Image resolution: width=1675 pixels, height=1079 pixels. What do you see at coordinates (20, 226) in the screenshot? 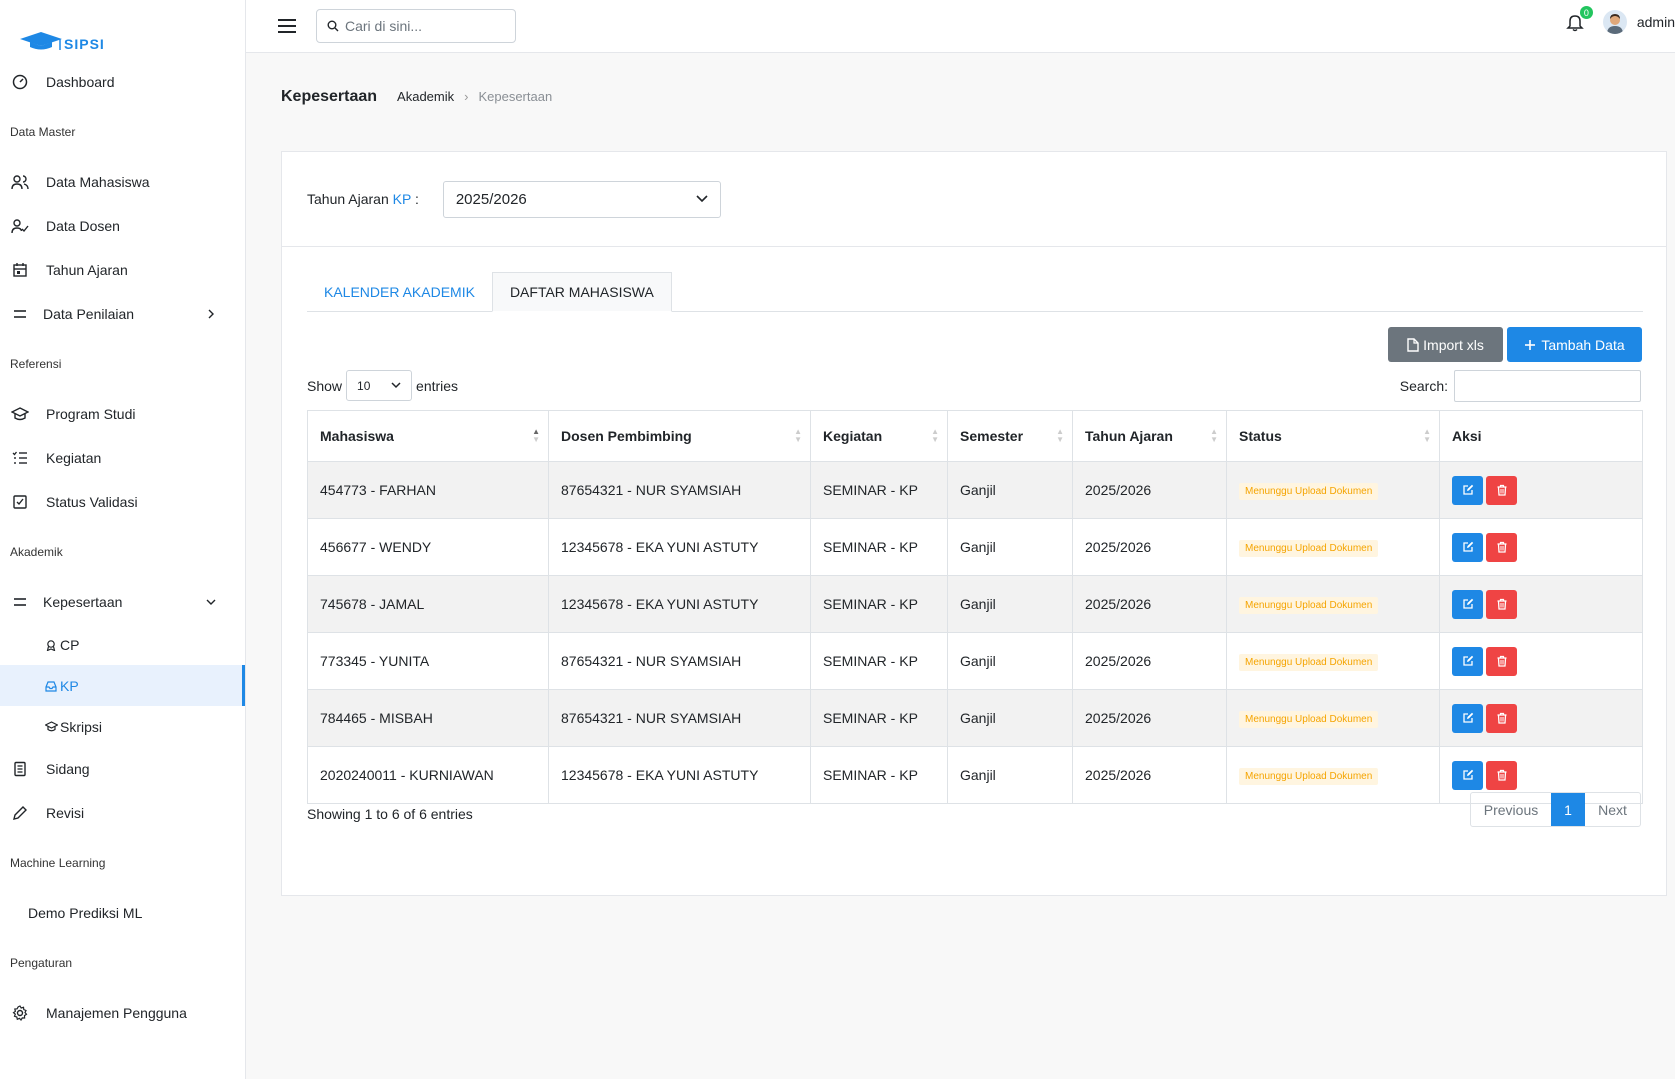
I see `user-check-icon` at bounding box center [20, 226].